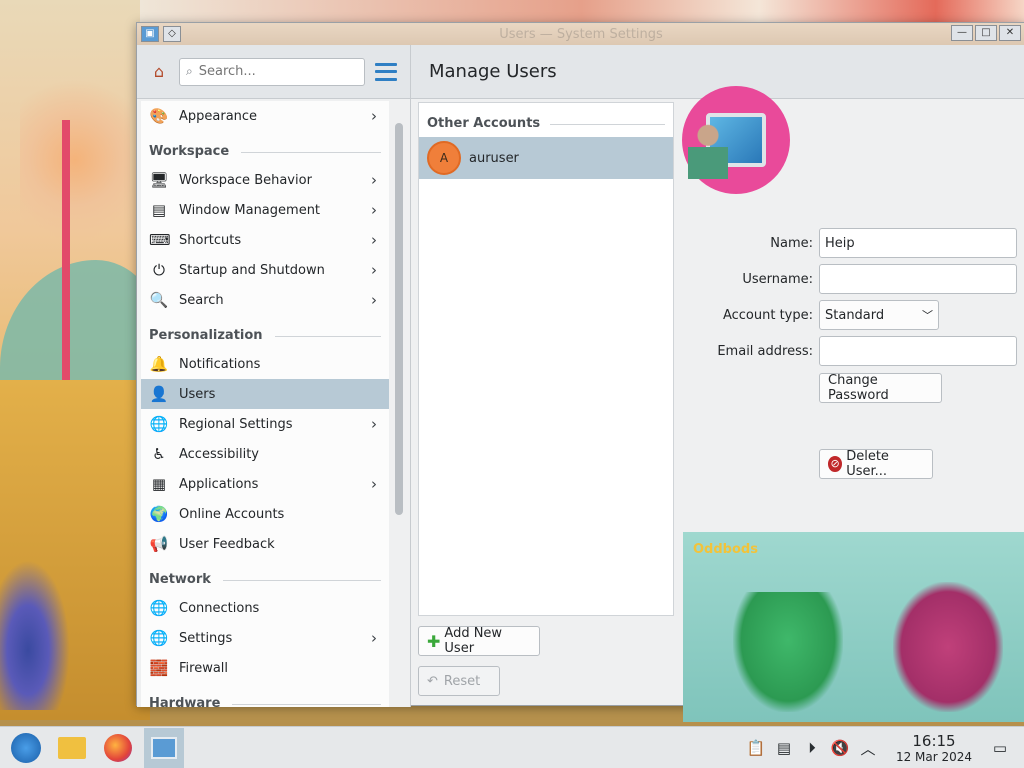 Image resolution: width=1024 pixels, height=768 pixels. I want to click on account-type-label: Account type:, so click(767, 315).